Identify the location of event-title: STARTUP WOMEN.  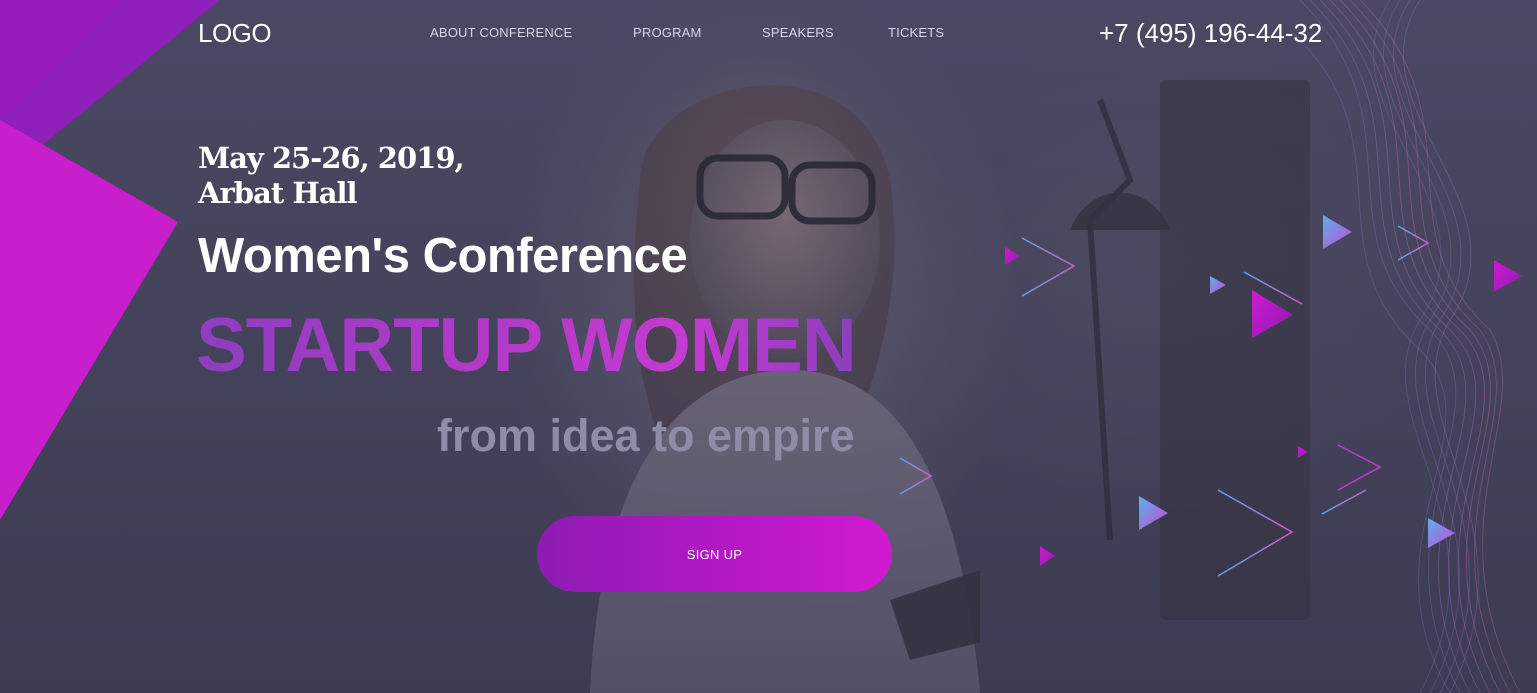
(526, 345).